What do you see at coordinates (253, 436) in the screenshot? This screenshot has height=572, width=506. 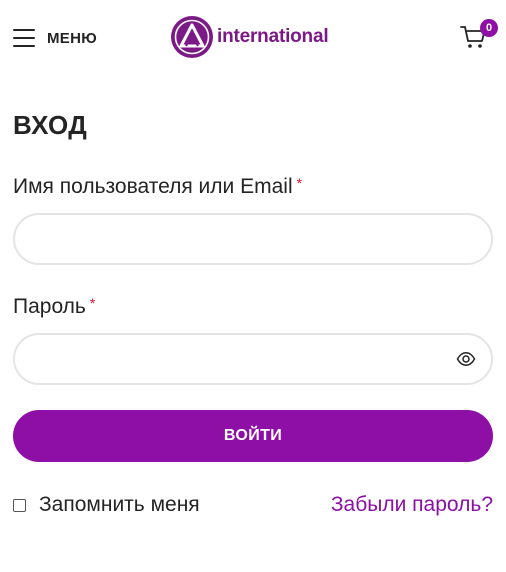 I see `login-button: ВОЙТИ` at bounding box center [253, 436].